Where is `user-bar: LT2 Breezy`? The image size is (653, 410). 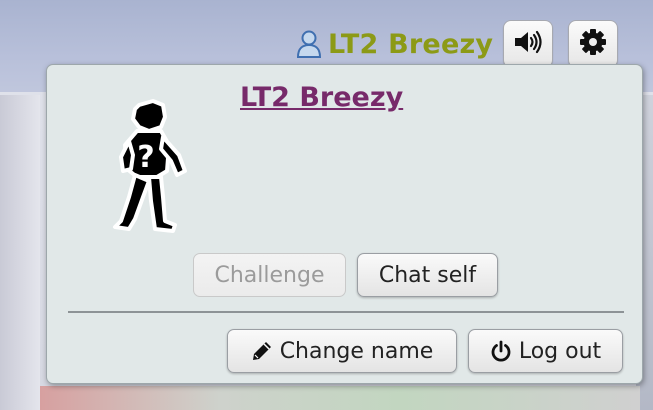 user-bar: LT2 Breezy is located at coordinates (457, 44).